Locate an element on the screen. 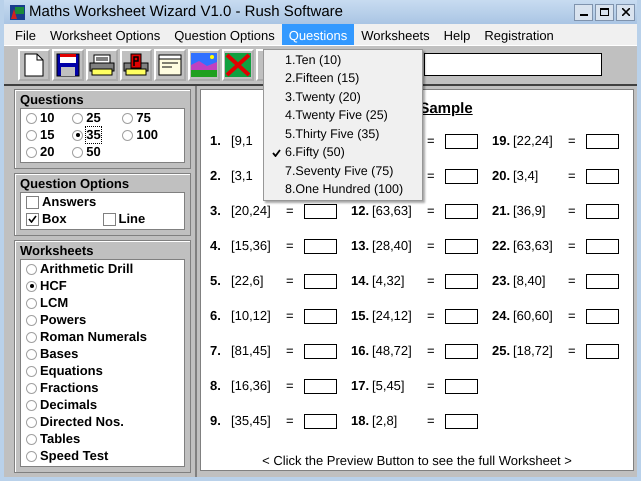 The height and width of the screenshot is (481, 641). menu-item: File is located at coordinates (25, 35).